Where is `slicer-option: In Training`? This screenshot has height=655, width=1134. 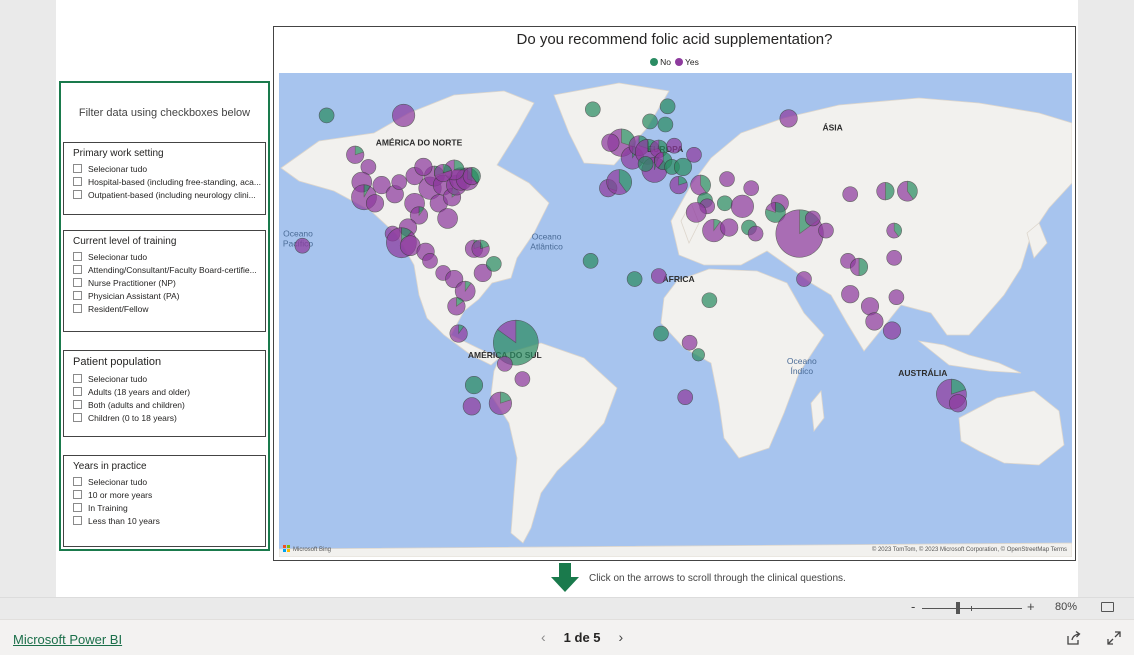 slicer-option: In Training is located at coordinates (167, 507).